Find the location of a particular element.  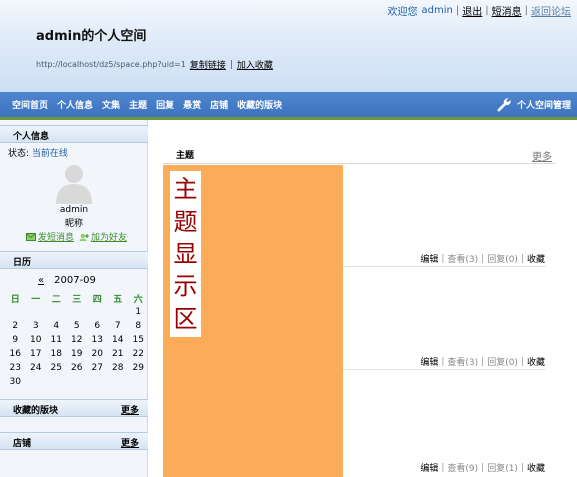

back-forum-link: 返回论坛 is located at coordinates (551, 10).